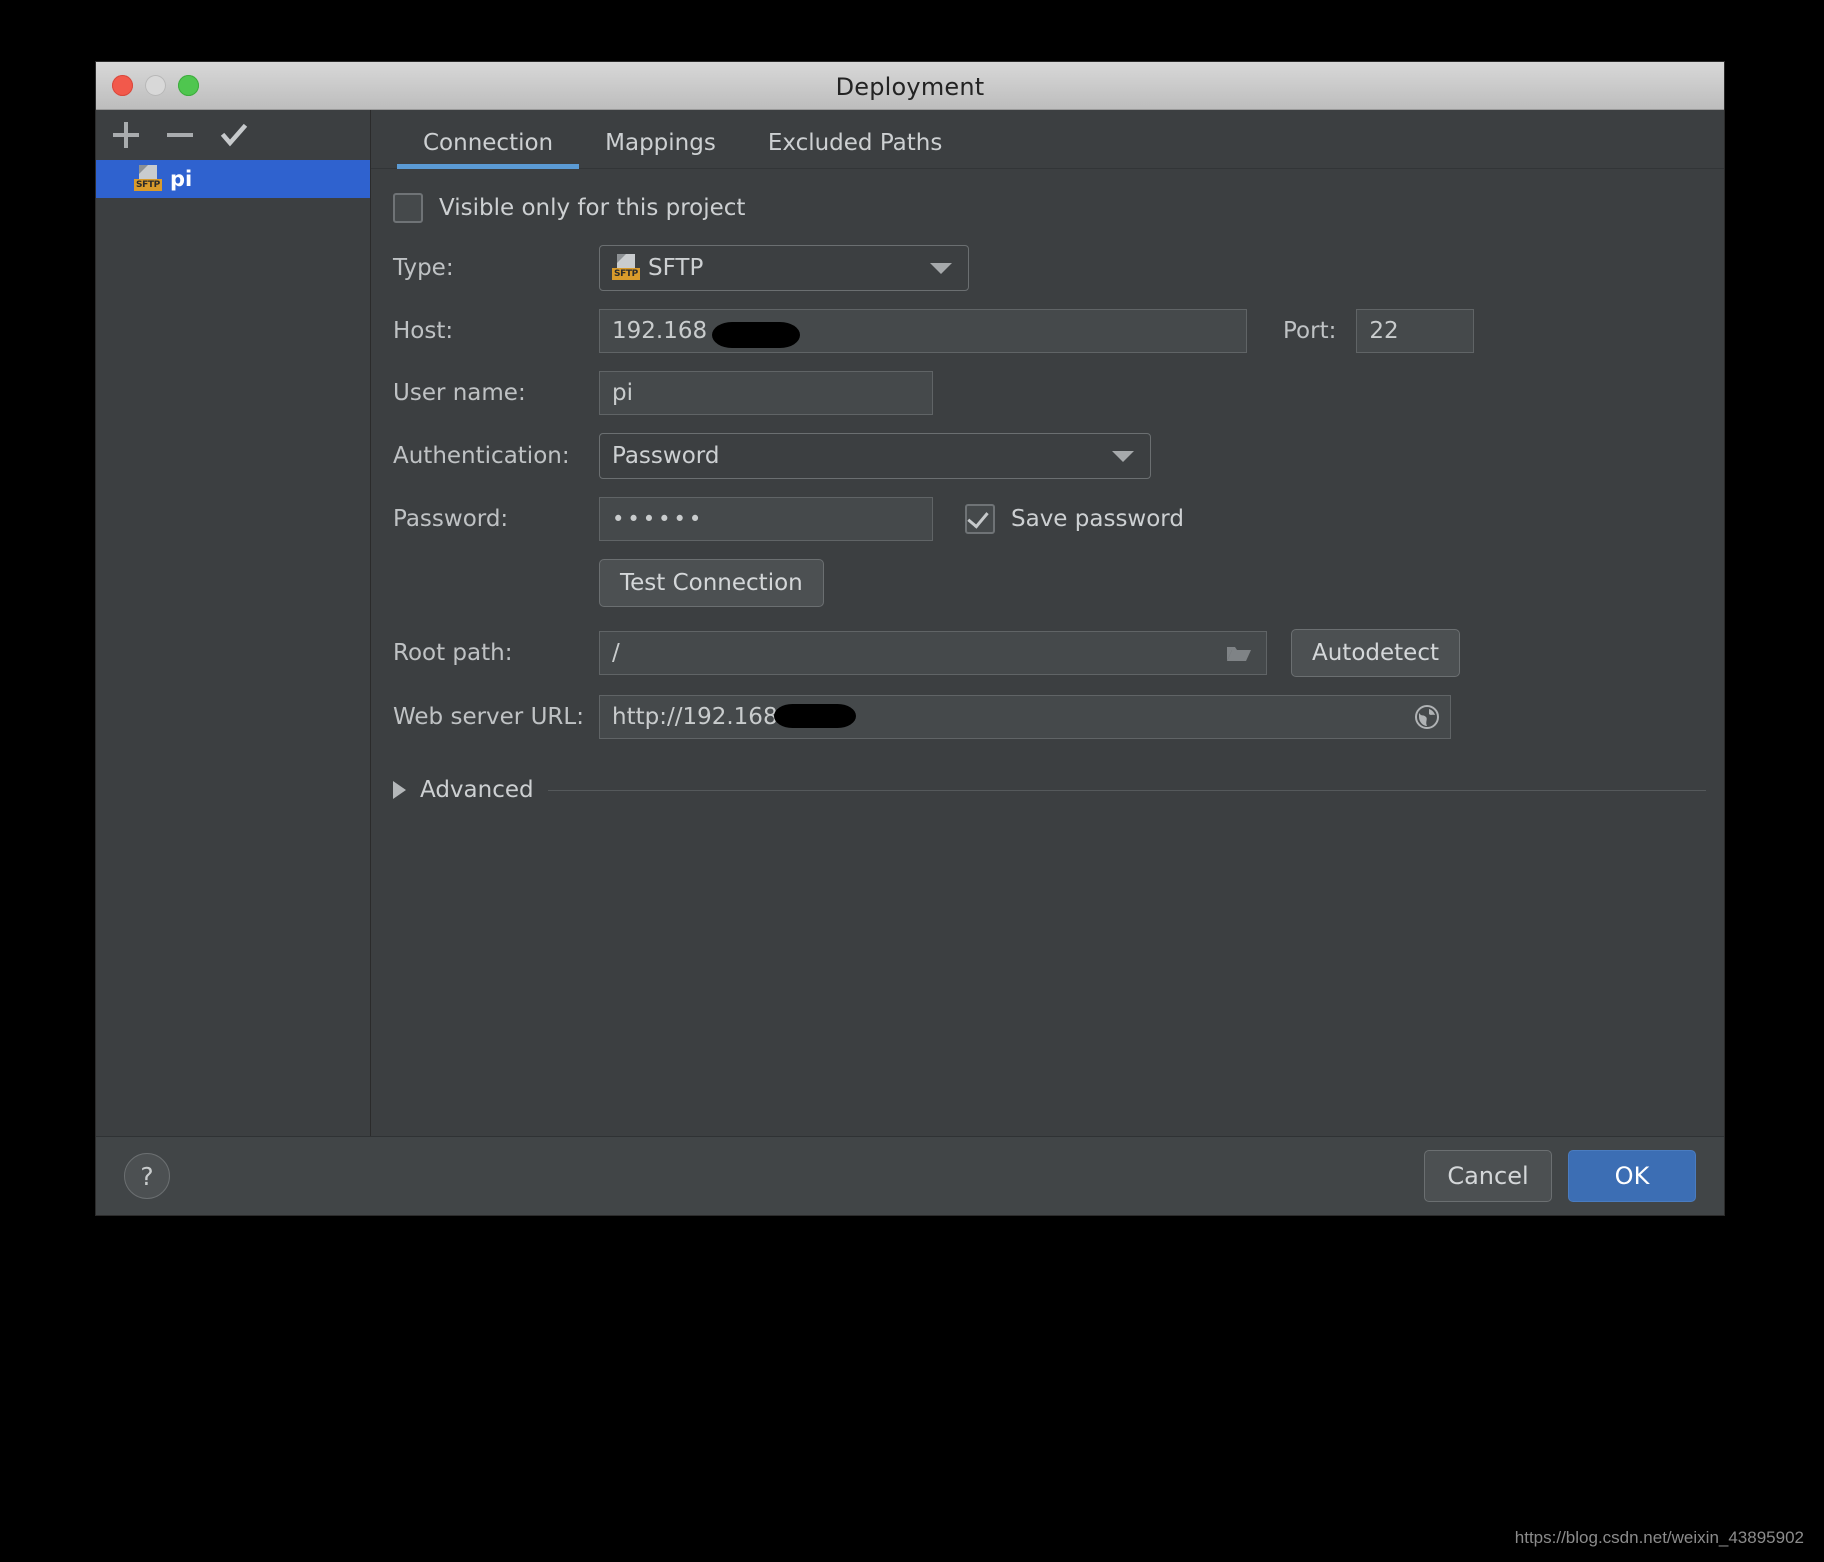 This screenshot has width=1824, height=1562. Describe the element at coordinates (875, 456) in the screenshot. I see `authentication-select: Password` at that location.